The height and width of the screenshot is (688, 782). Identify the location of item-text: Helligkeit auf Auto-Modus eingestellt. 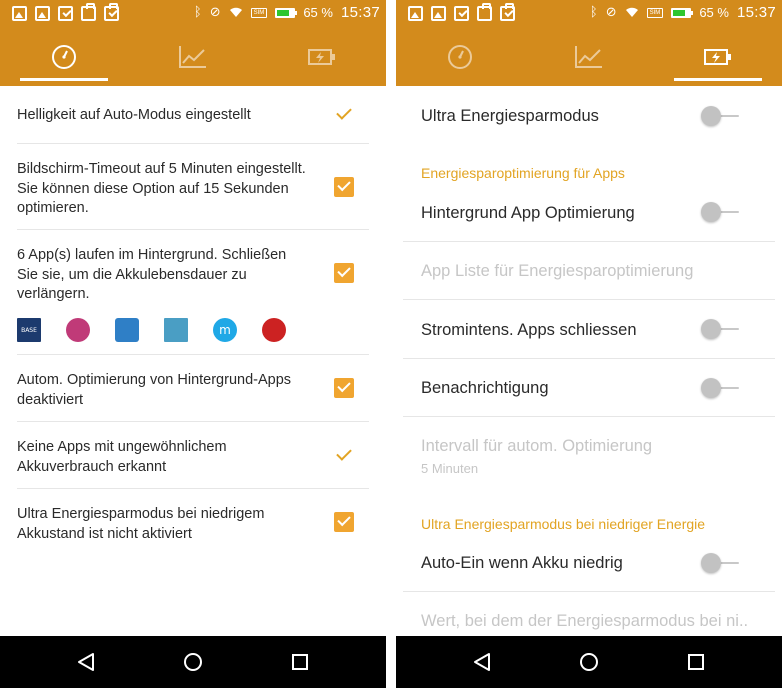
(134, 115).